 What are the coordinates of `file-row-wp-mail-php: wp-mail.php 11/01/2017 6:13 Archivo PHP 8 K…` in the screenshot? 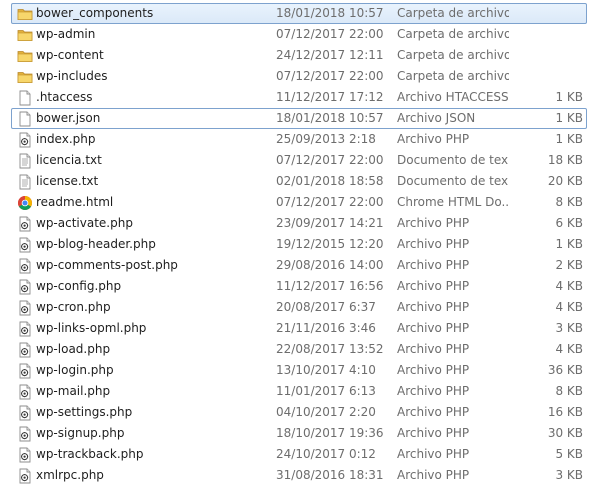 It's located at (299, 391).